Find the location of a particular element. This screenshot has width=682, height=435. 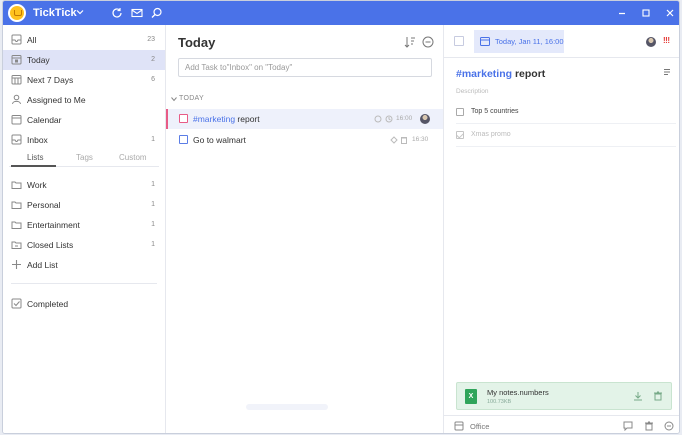

attachment-name: My notes.numbers is located at coordinates (518, 392).